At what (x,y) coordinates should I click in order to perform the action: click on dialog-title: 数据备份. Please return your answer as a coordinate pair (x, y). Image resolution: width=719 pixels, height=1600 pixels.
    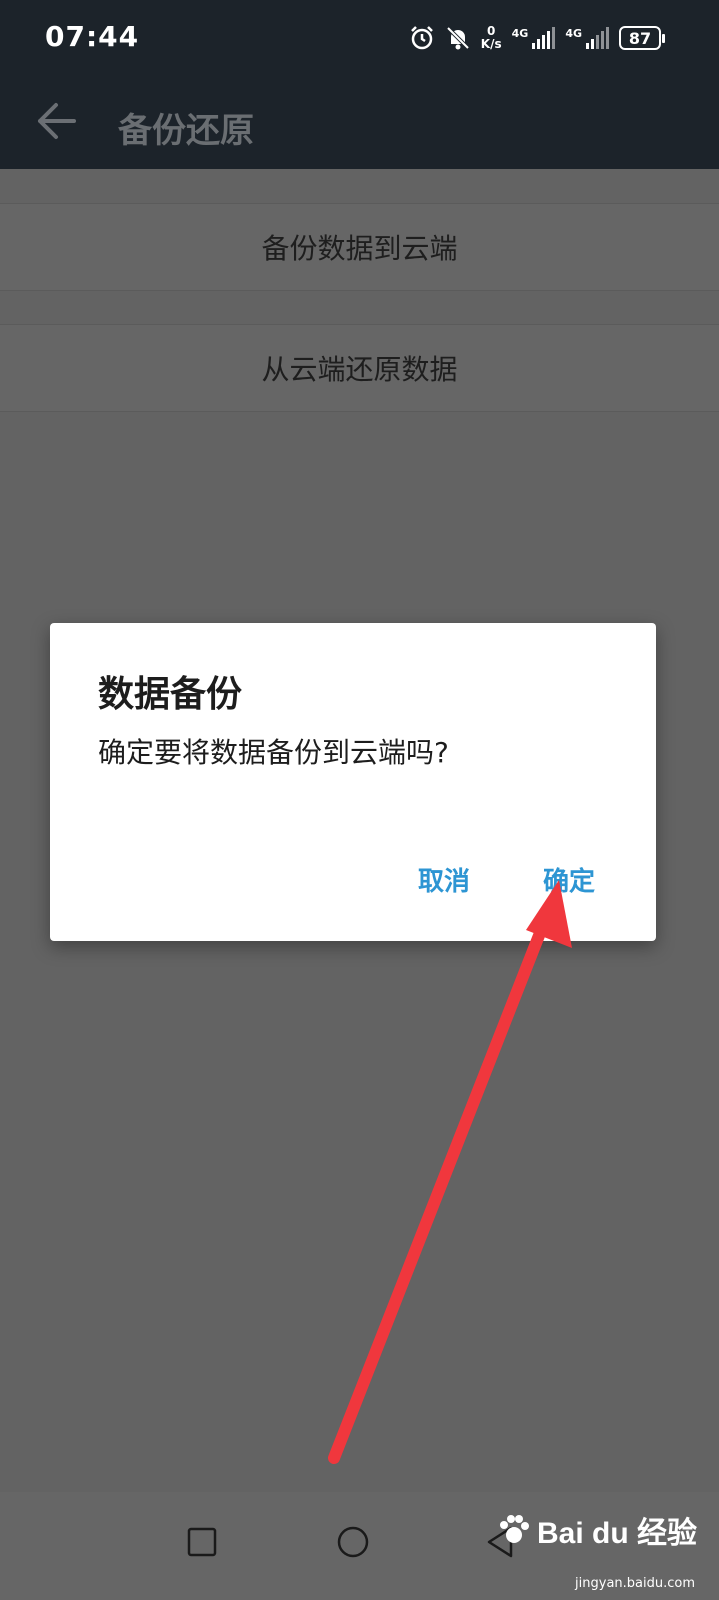
    Looking at the image, I should click on (170, 694).